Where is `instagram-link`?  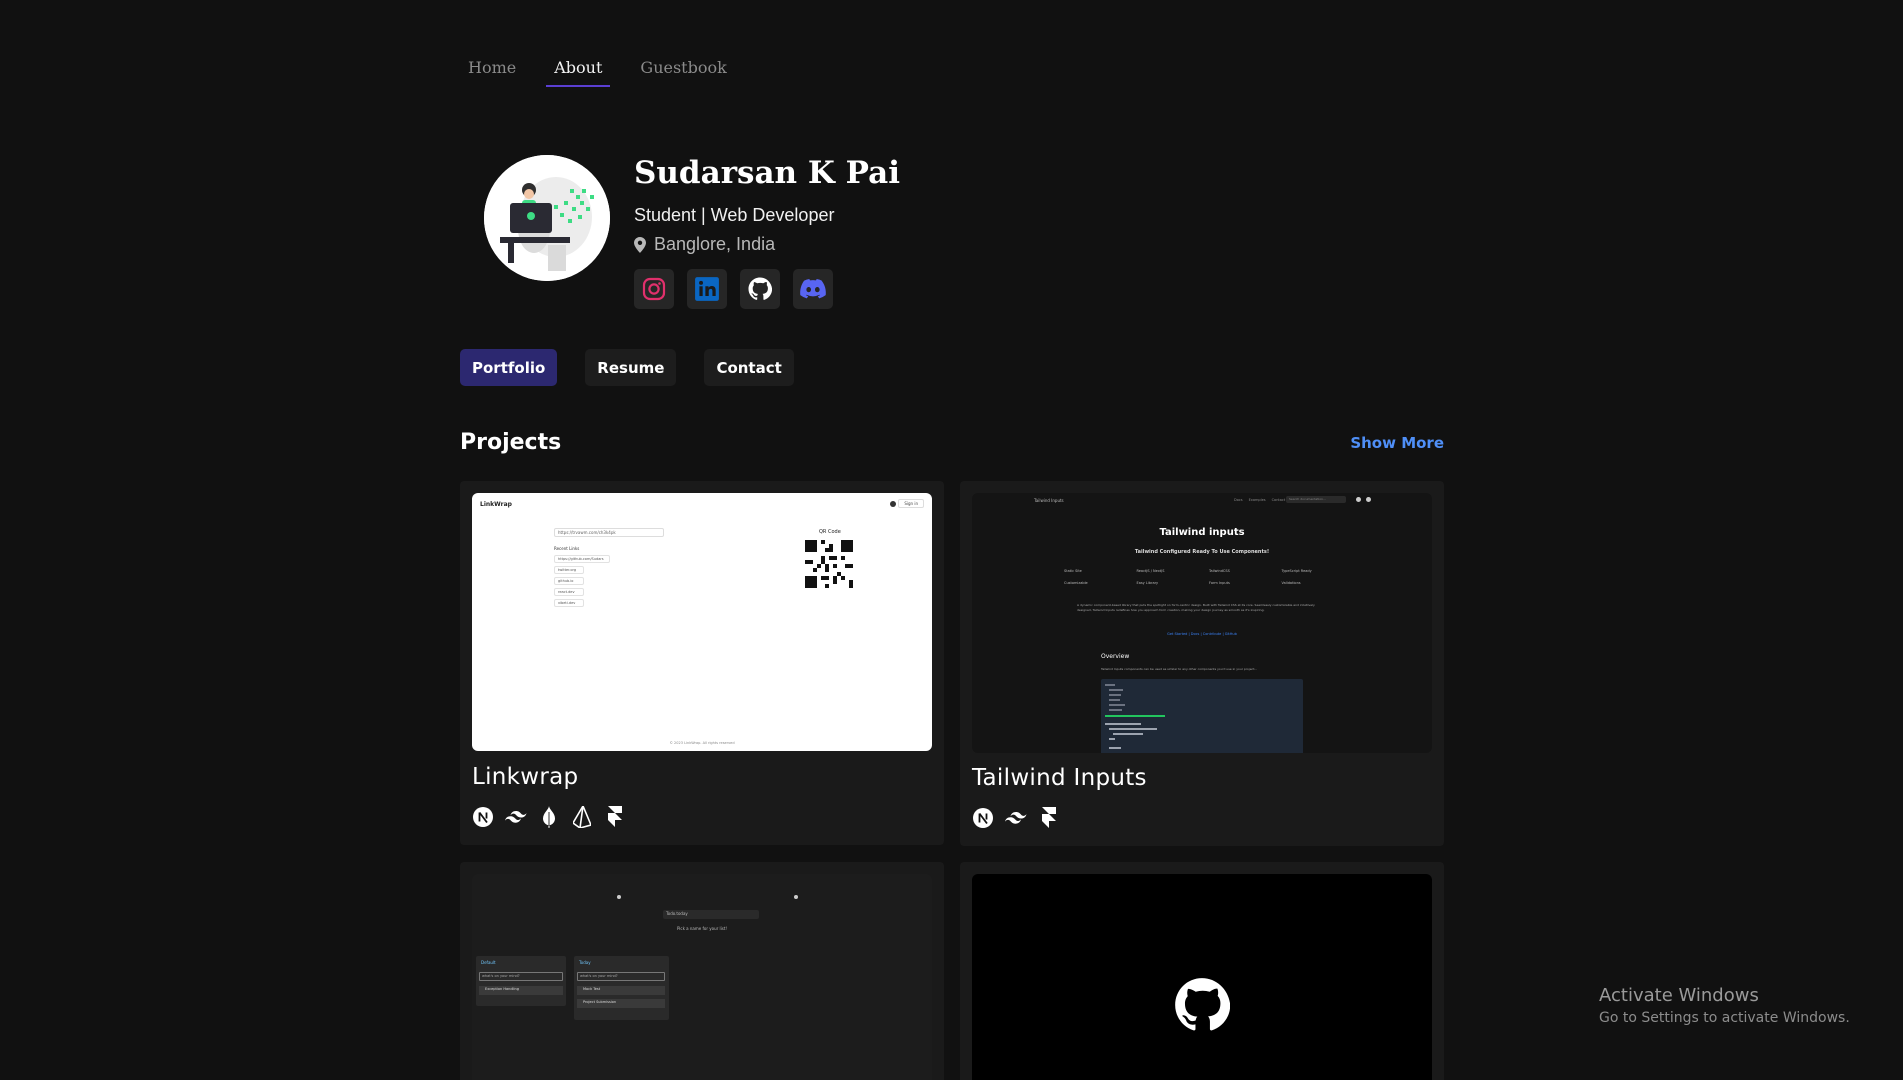 instagram-link is located at coordinates (654, 289).